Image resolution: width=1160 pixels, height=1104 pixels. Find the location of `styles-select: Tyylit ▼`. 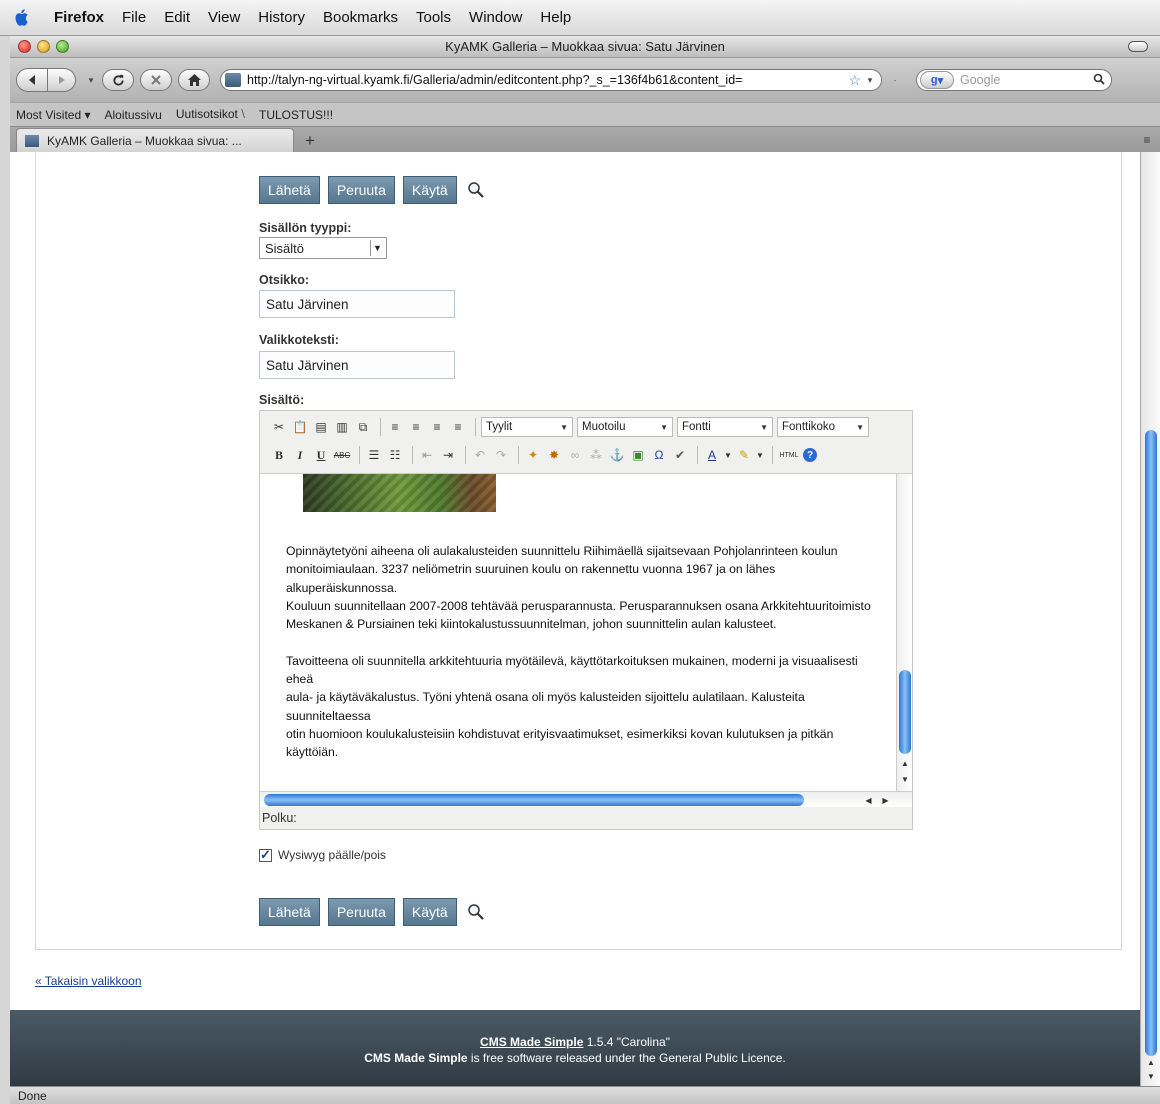

styles-select: Tyylit ▼ is located at coordinates (527, 427).